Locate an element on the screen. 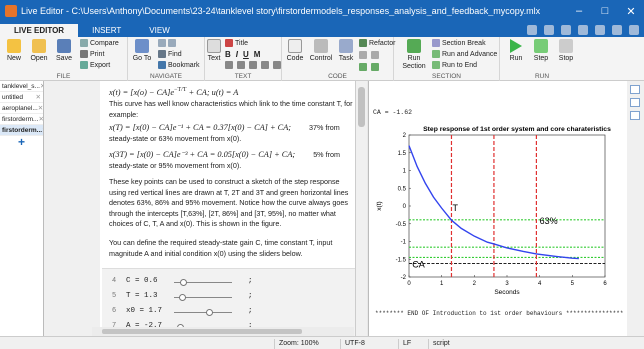 This screenshot has height=349, width=644. x-tick-label: 6 is located at coordinates (605, 284).